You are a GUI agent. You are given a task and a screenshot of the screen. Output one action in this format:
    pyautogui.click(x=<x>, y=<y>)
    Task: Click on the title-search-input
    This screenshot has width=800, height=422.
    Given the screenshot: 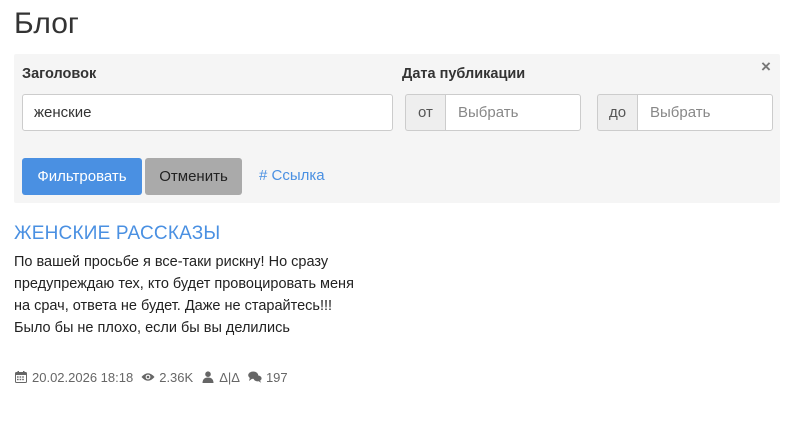 What is the action you would take?
    pyautogui.click(x=207, y=112)
    